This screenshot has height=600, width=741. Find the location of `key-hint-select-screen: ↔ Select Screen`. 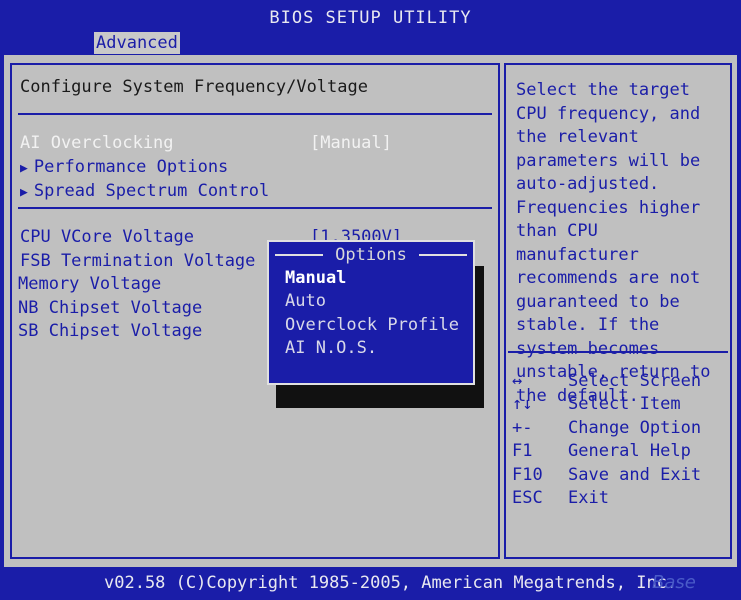

key-hint-select-screen: ↔ Select Screen is located at coordinates (619, 382).